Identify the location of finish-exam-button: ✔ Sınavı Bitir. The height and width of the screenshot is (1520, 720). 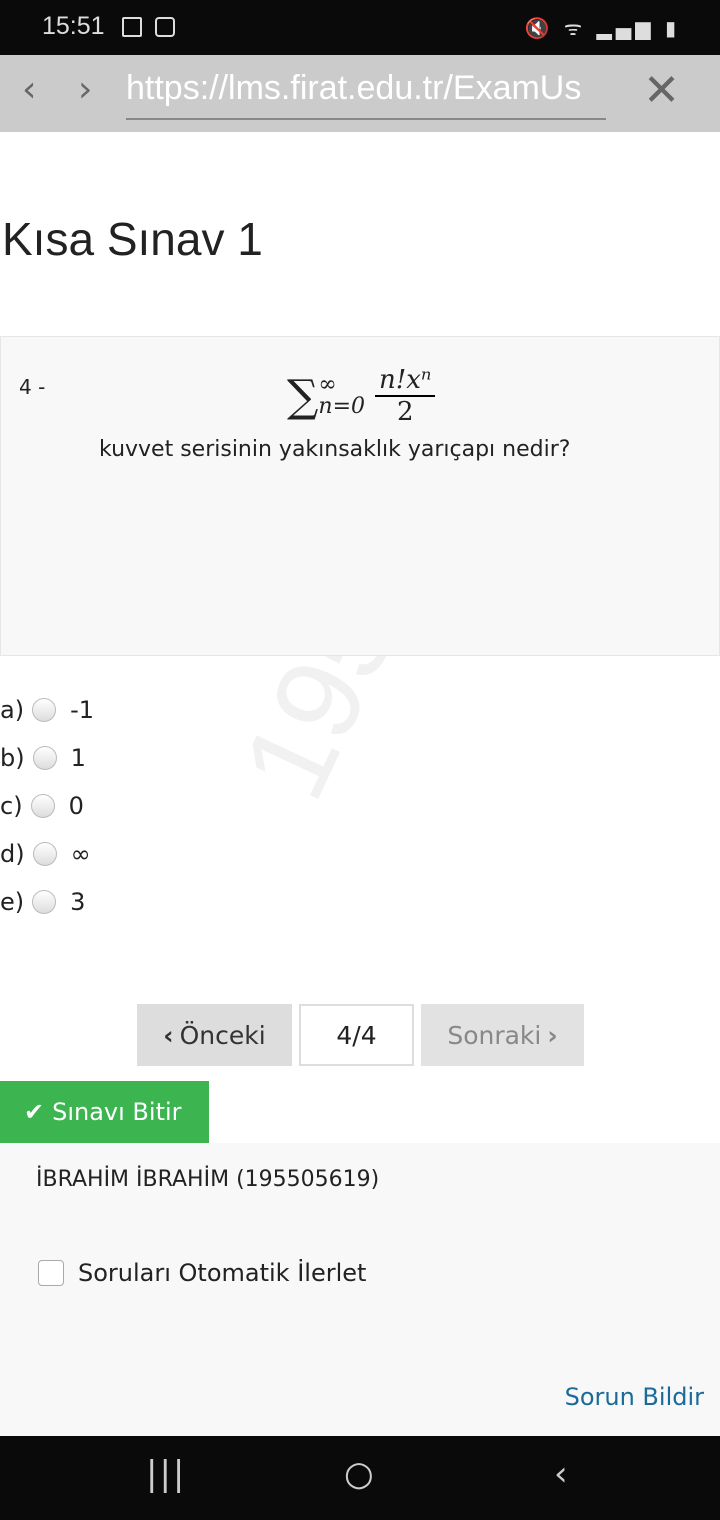
(104, 1112).